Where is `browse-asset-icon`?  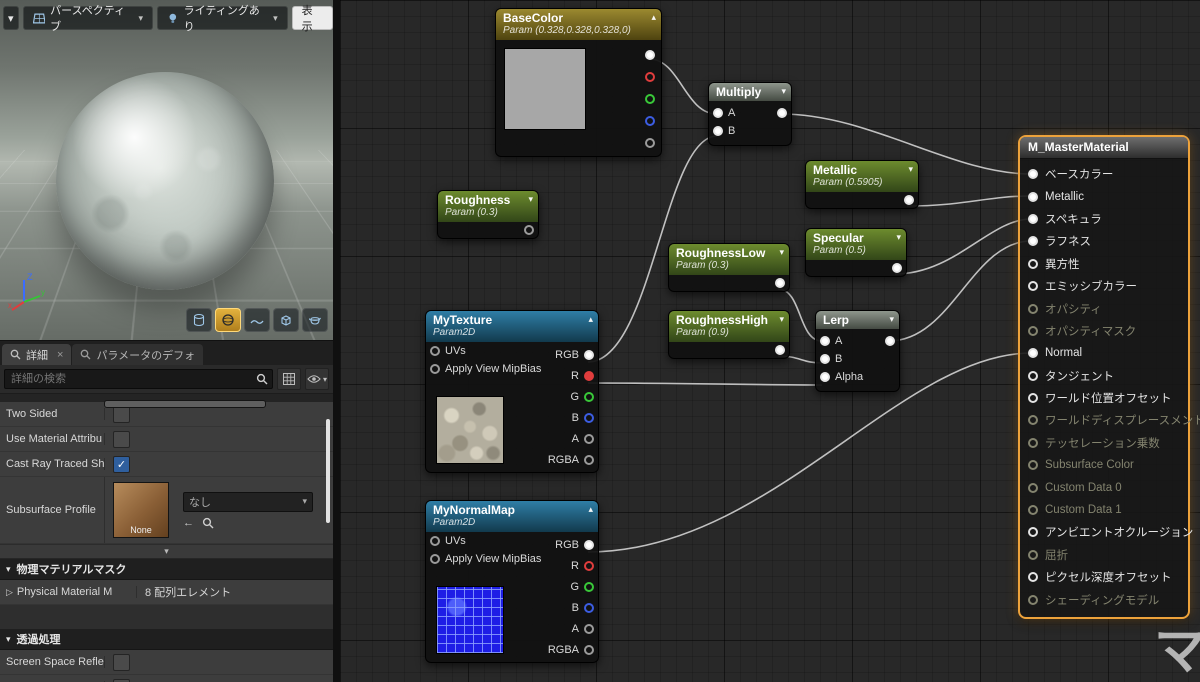 browse-asset-icon is located at coordinates (208, 523).